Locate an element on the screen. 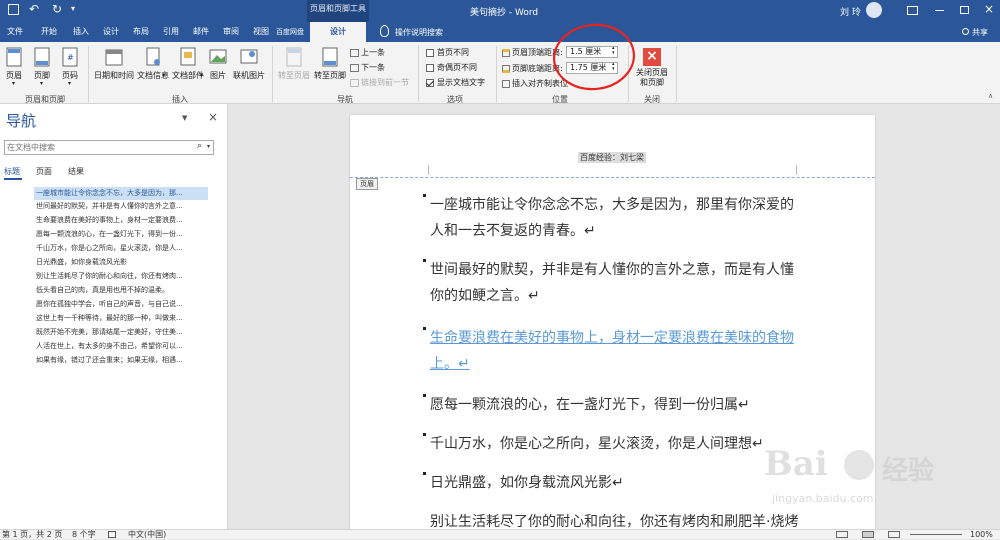  footer-position-icon is located at coordinates (506, 68).